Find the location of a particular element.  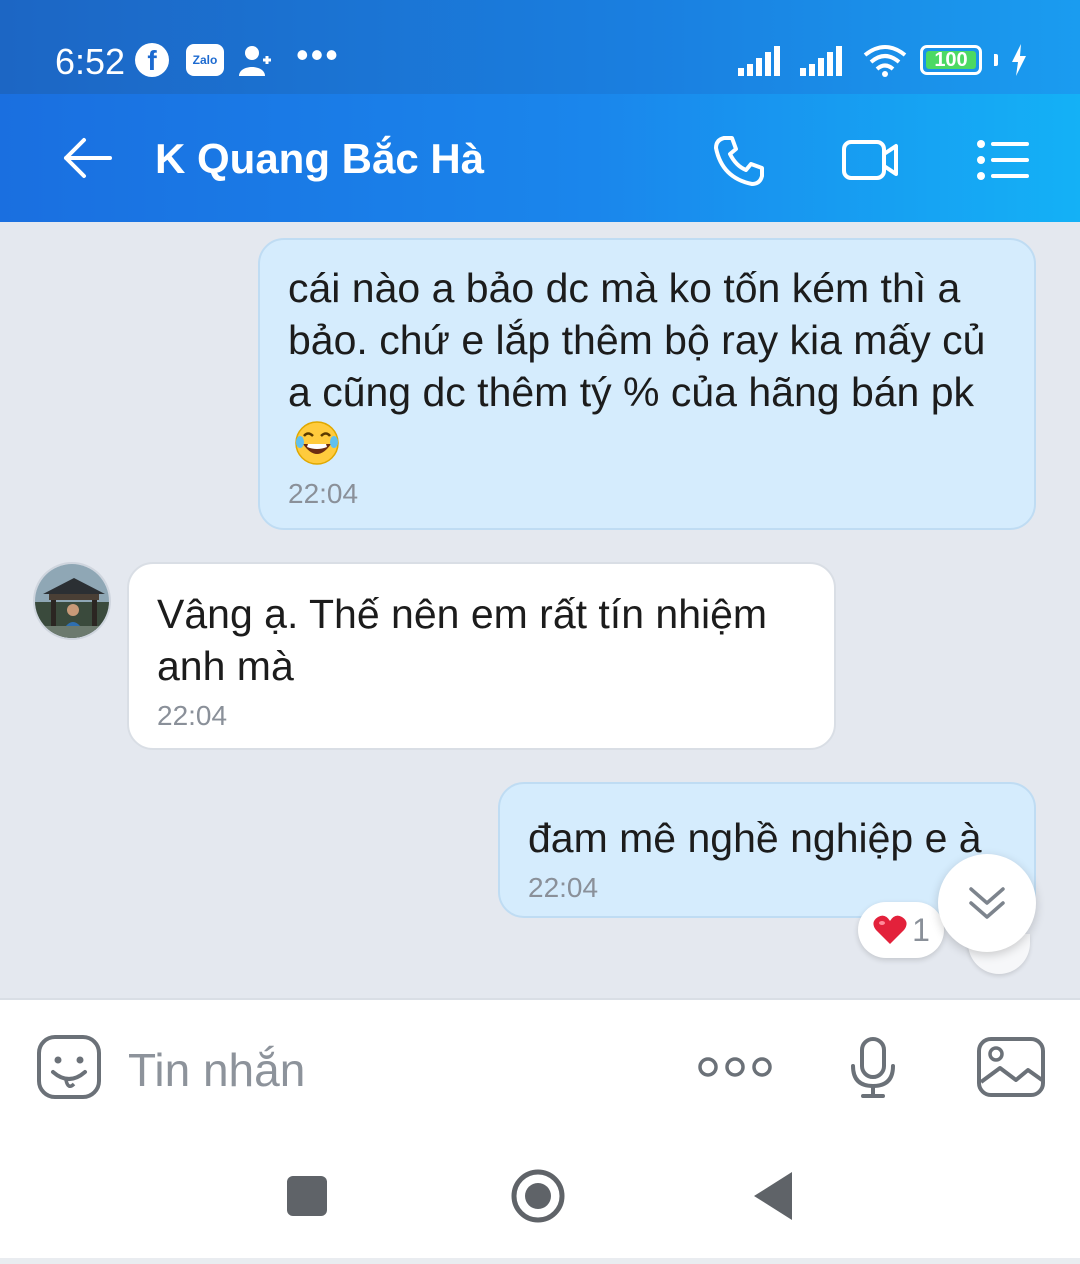

wifi-icon is located at coordinates (885, 61).